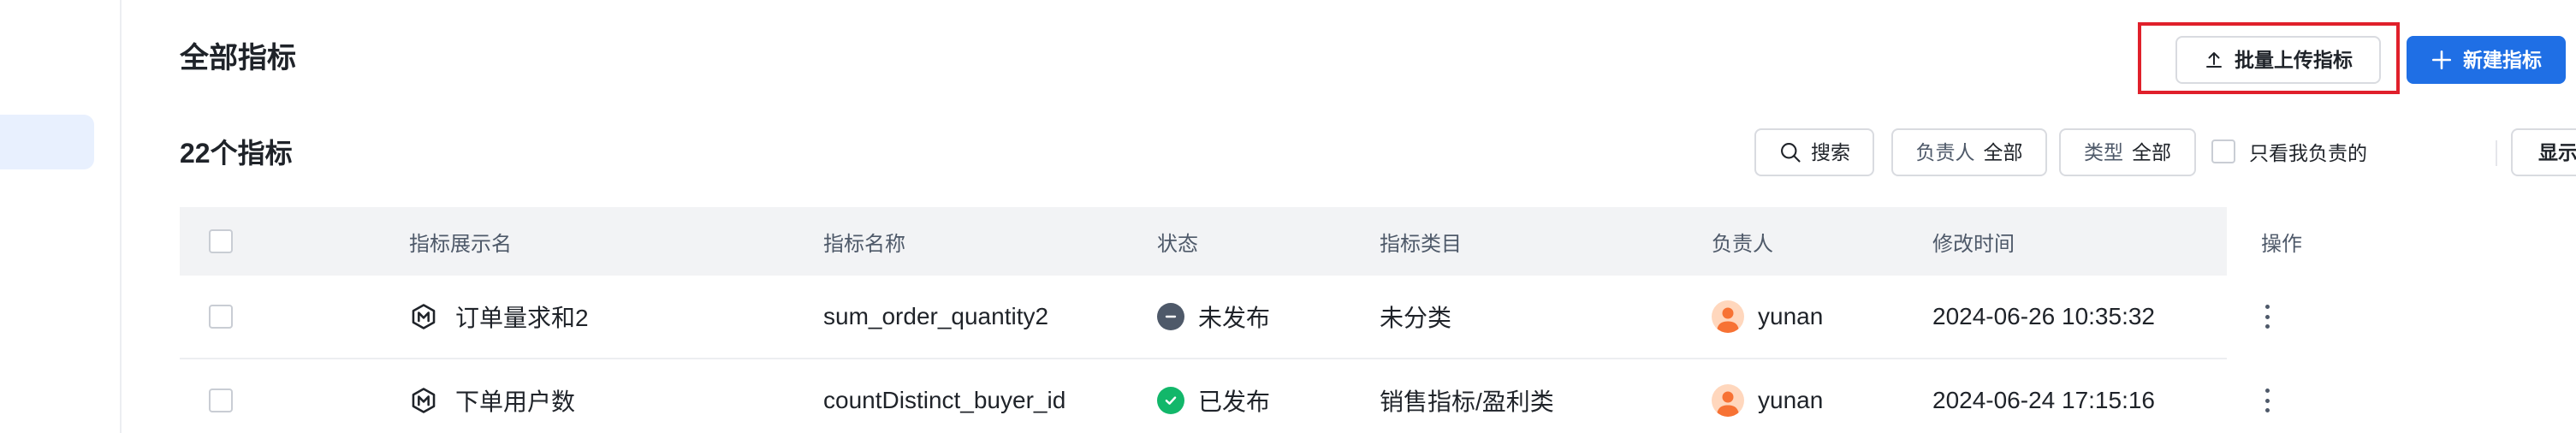  What do you see at coordinates (1945, 151) in the screenshot?
I see `owner-filter-key: 负责人` at bounding box center [1945, 151].